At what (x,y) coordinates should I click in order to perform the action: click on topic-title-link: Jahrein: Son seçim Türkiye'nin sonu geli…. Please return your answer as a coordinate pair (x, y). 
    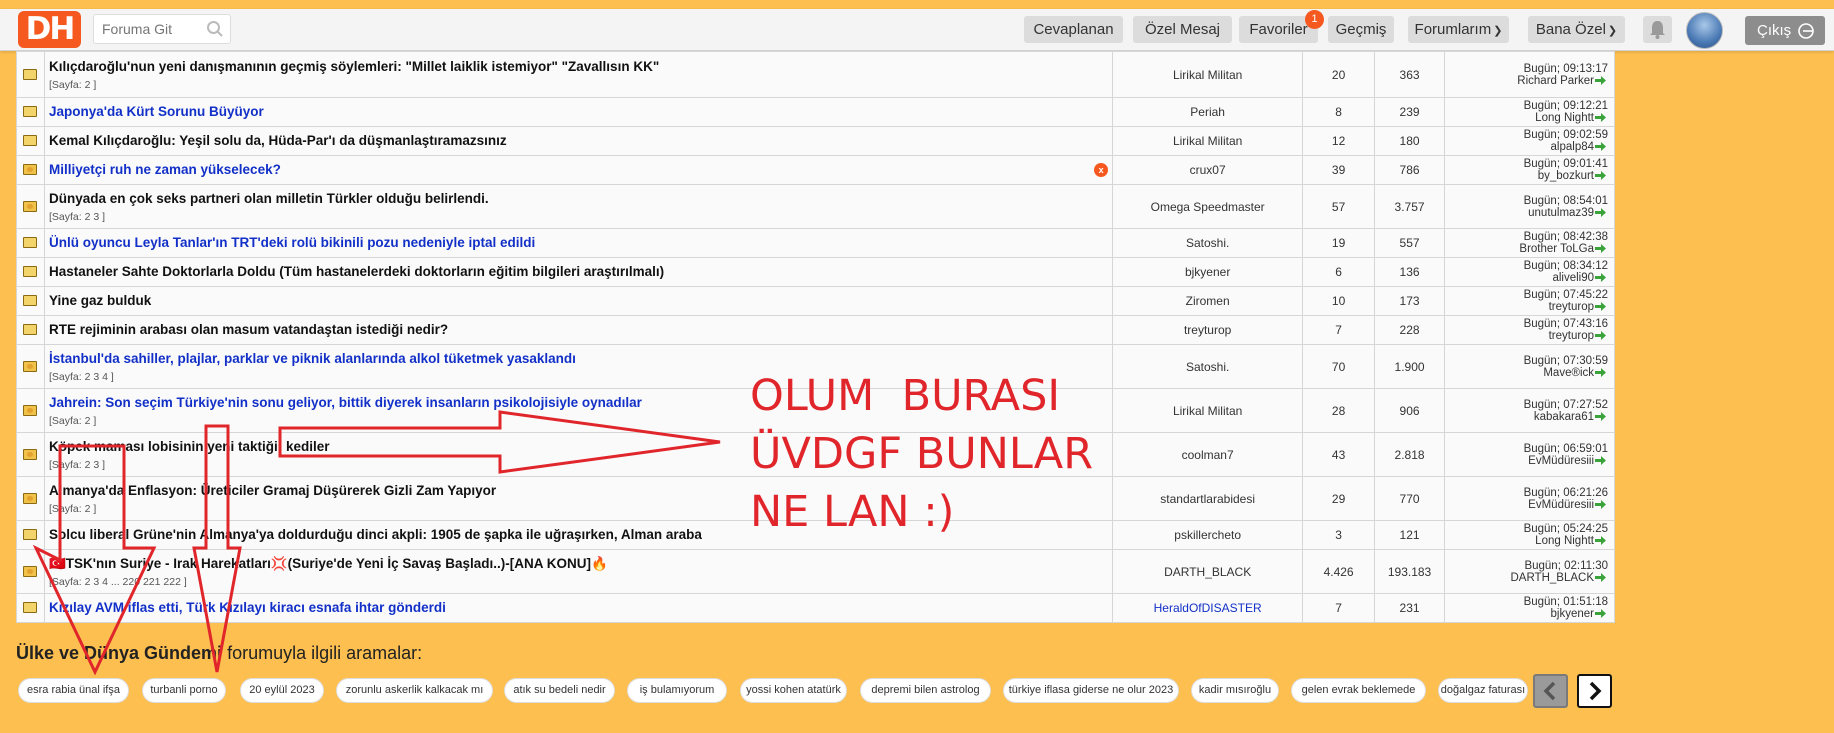
    Looking at the image, I should click on (345, 402).